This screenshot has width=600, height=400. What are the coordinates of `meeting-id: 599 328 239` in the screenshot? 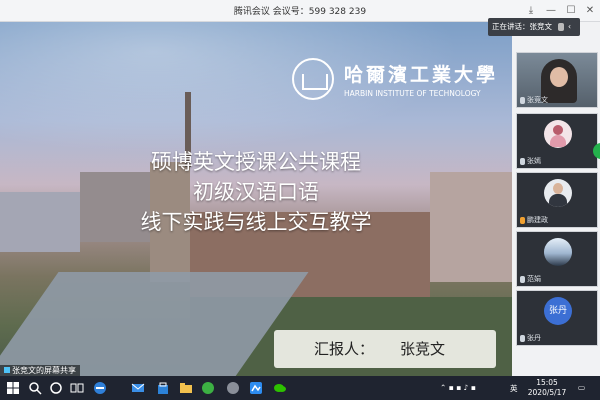 It's located at (337, 12).